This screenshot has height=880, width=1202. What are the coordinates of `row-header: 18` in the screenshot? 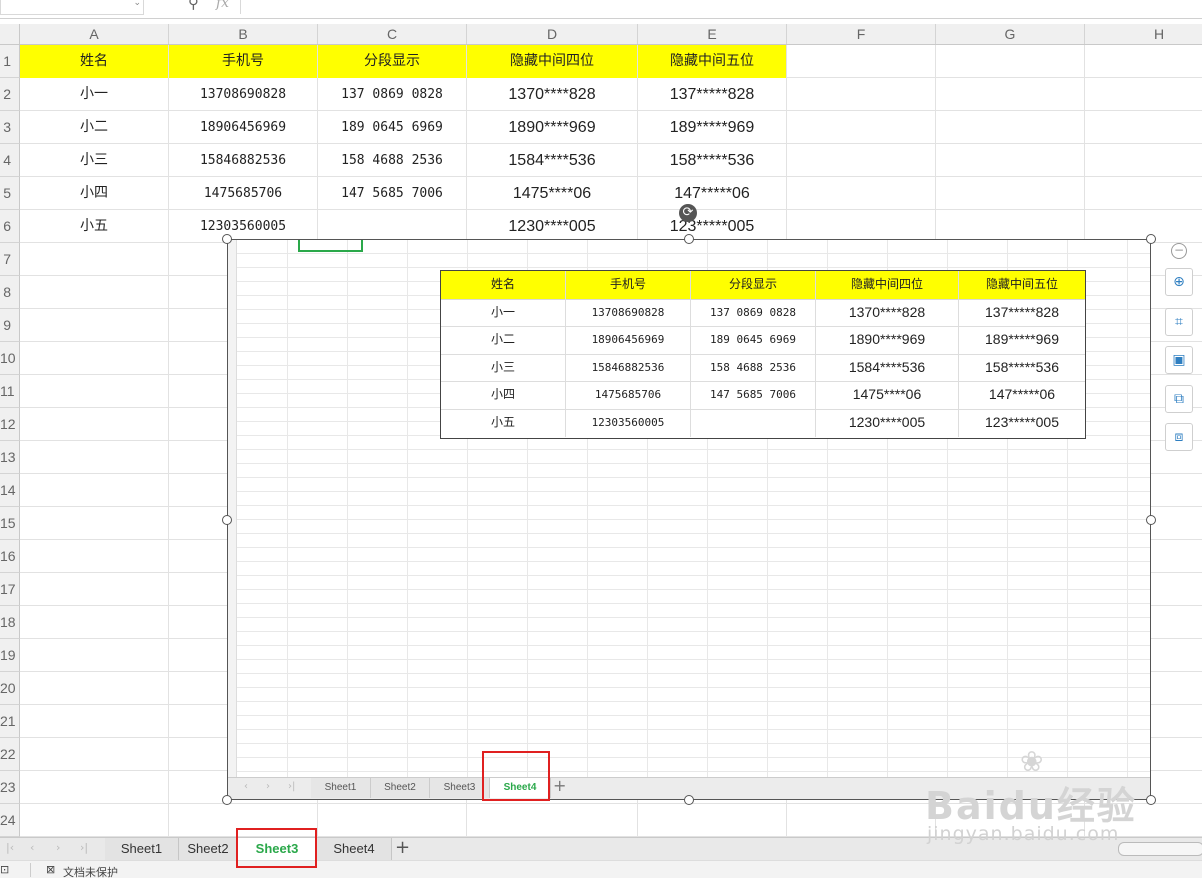 It's located at (10, 622).